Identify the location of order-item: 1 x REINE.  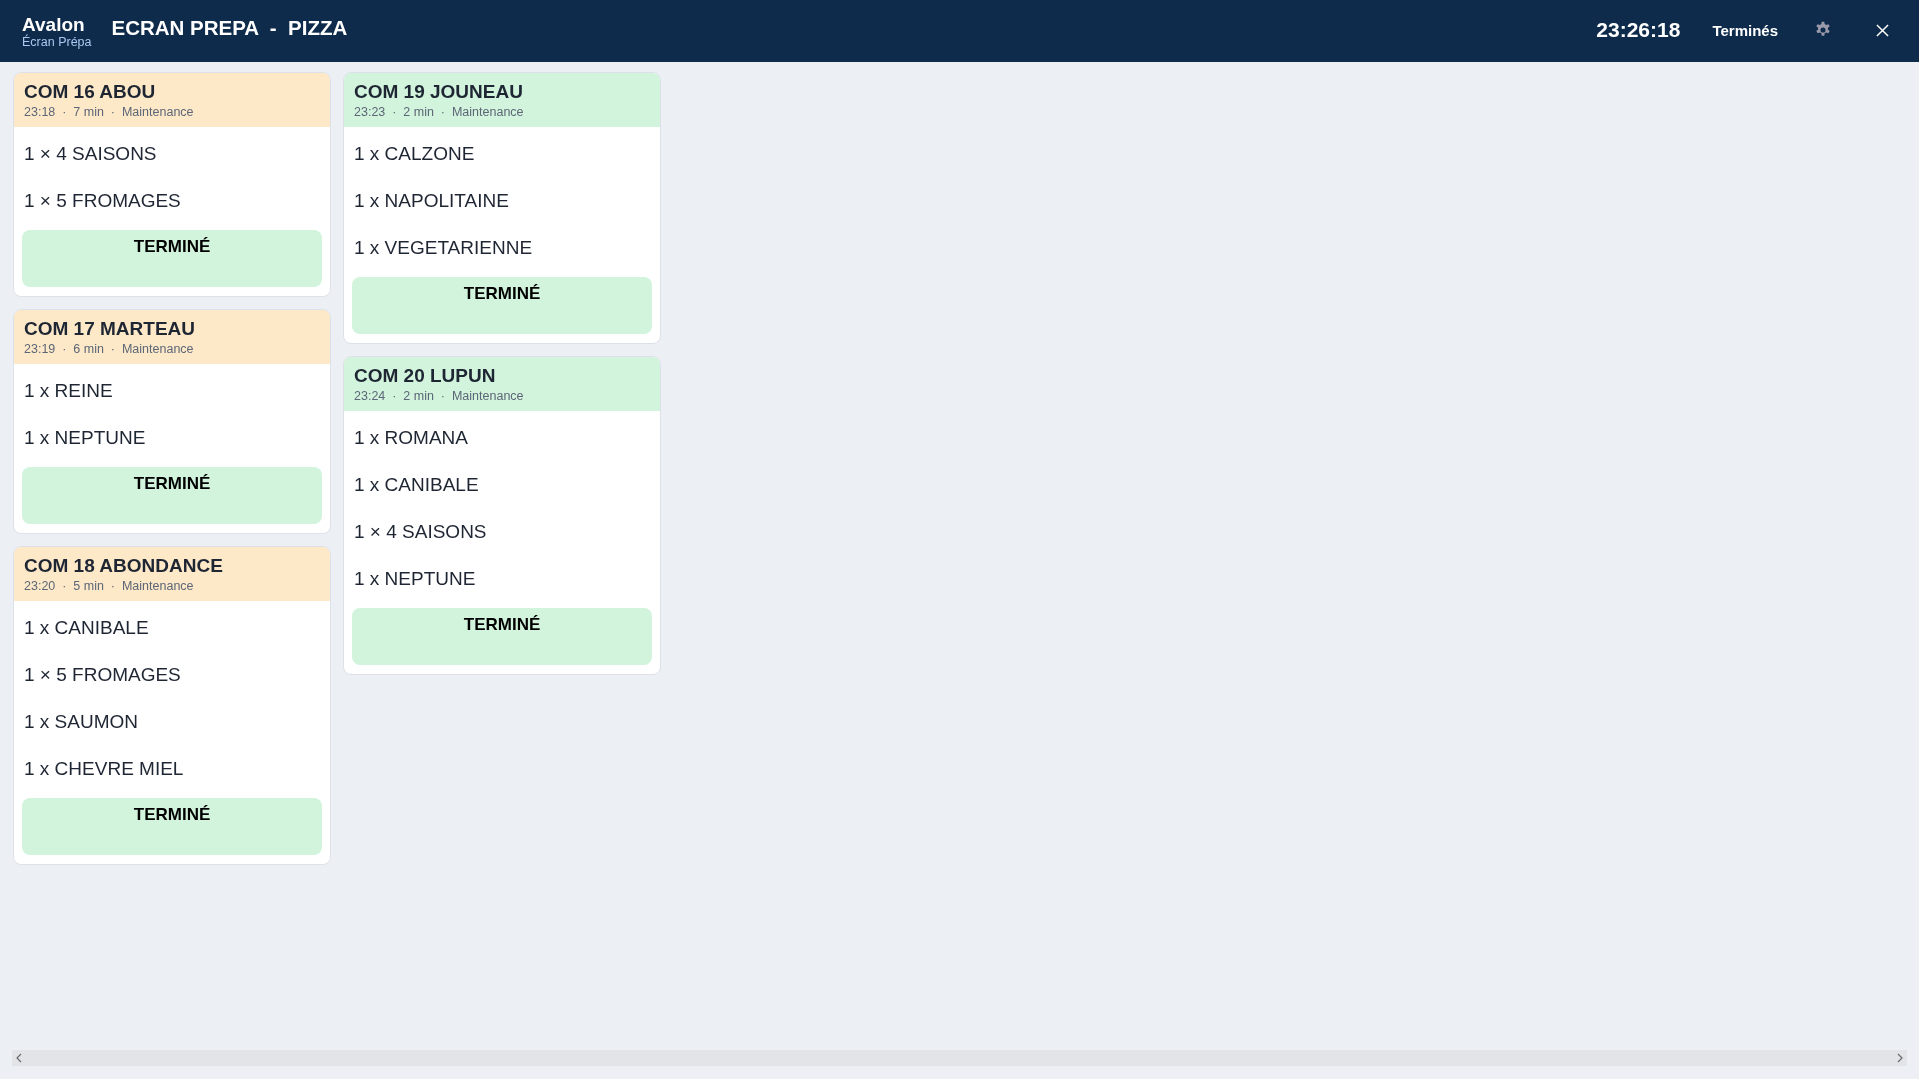
(68, 391).